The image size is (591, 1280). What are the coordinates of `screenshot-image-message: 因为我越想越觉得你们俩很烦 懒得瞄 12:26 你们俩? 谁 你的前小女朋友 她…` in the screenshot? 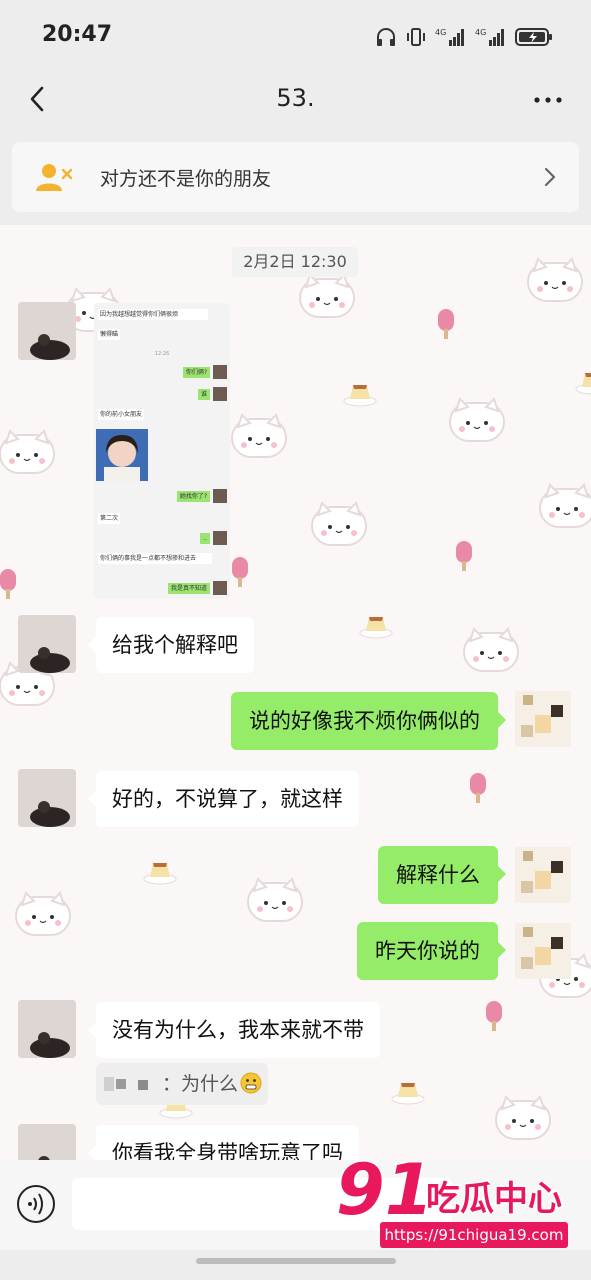 It's located at (162, 451).